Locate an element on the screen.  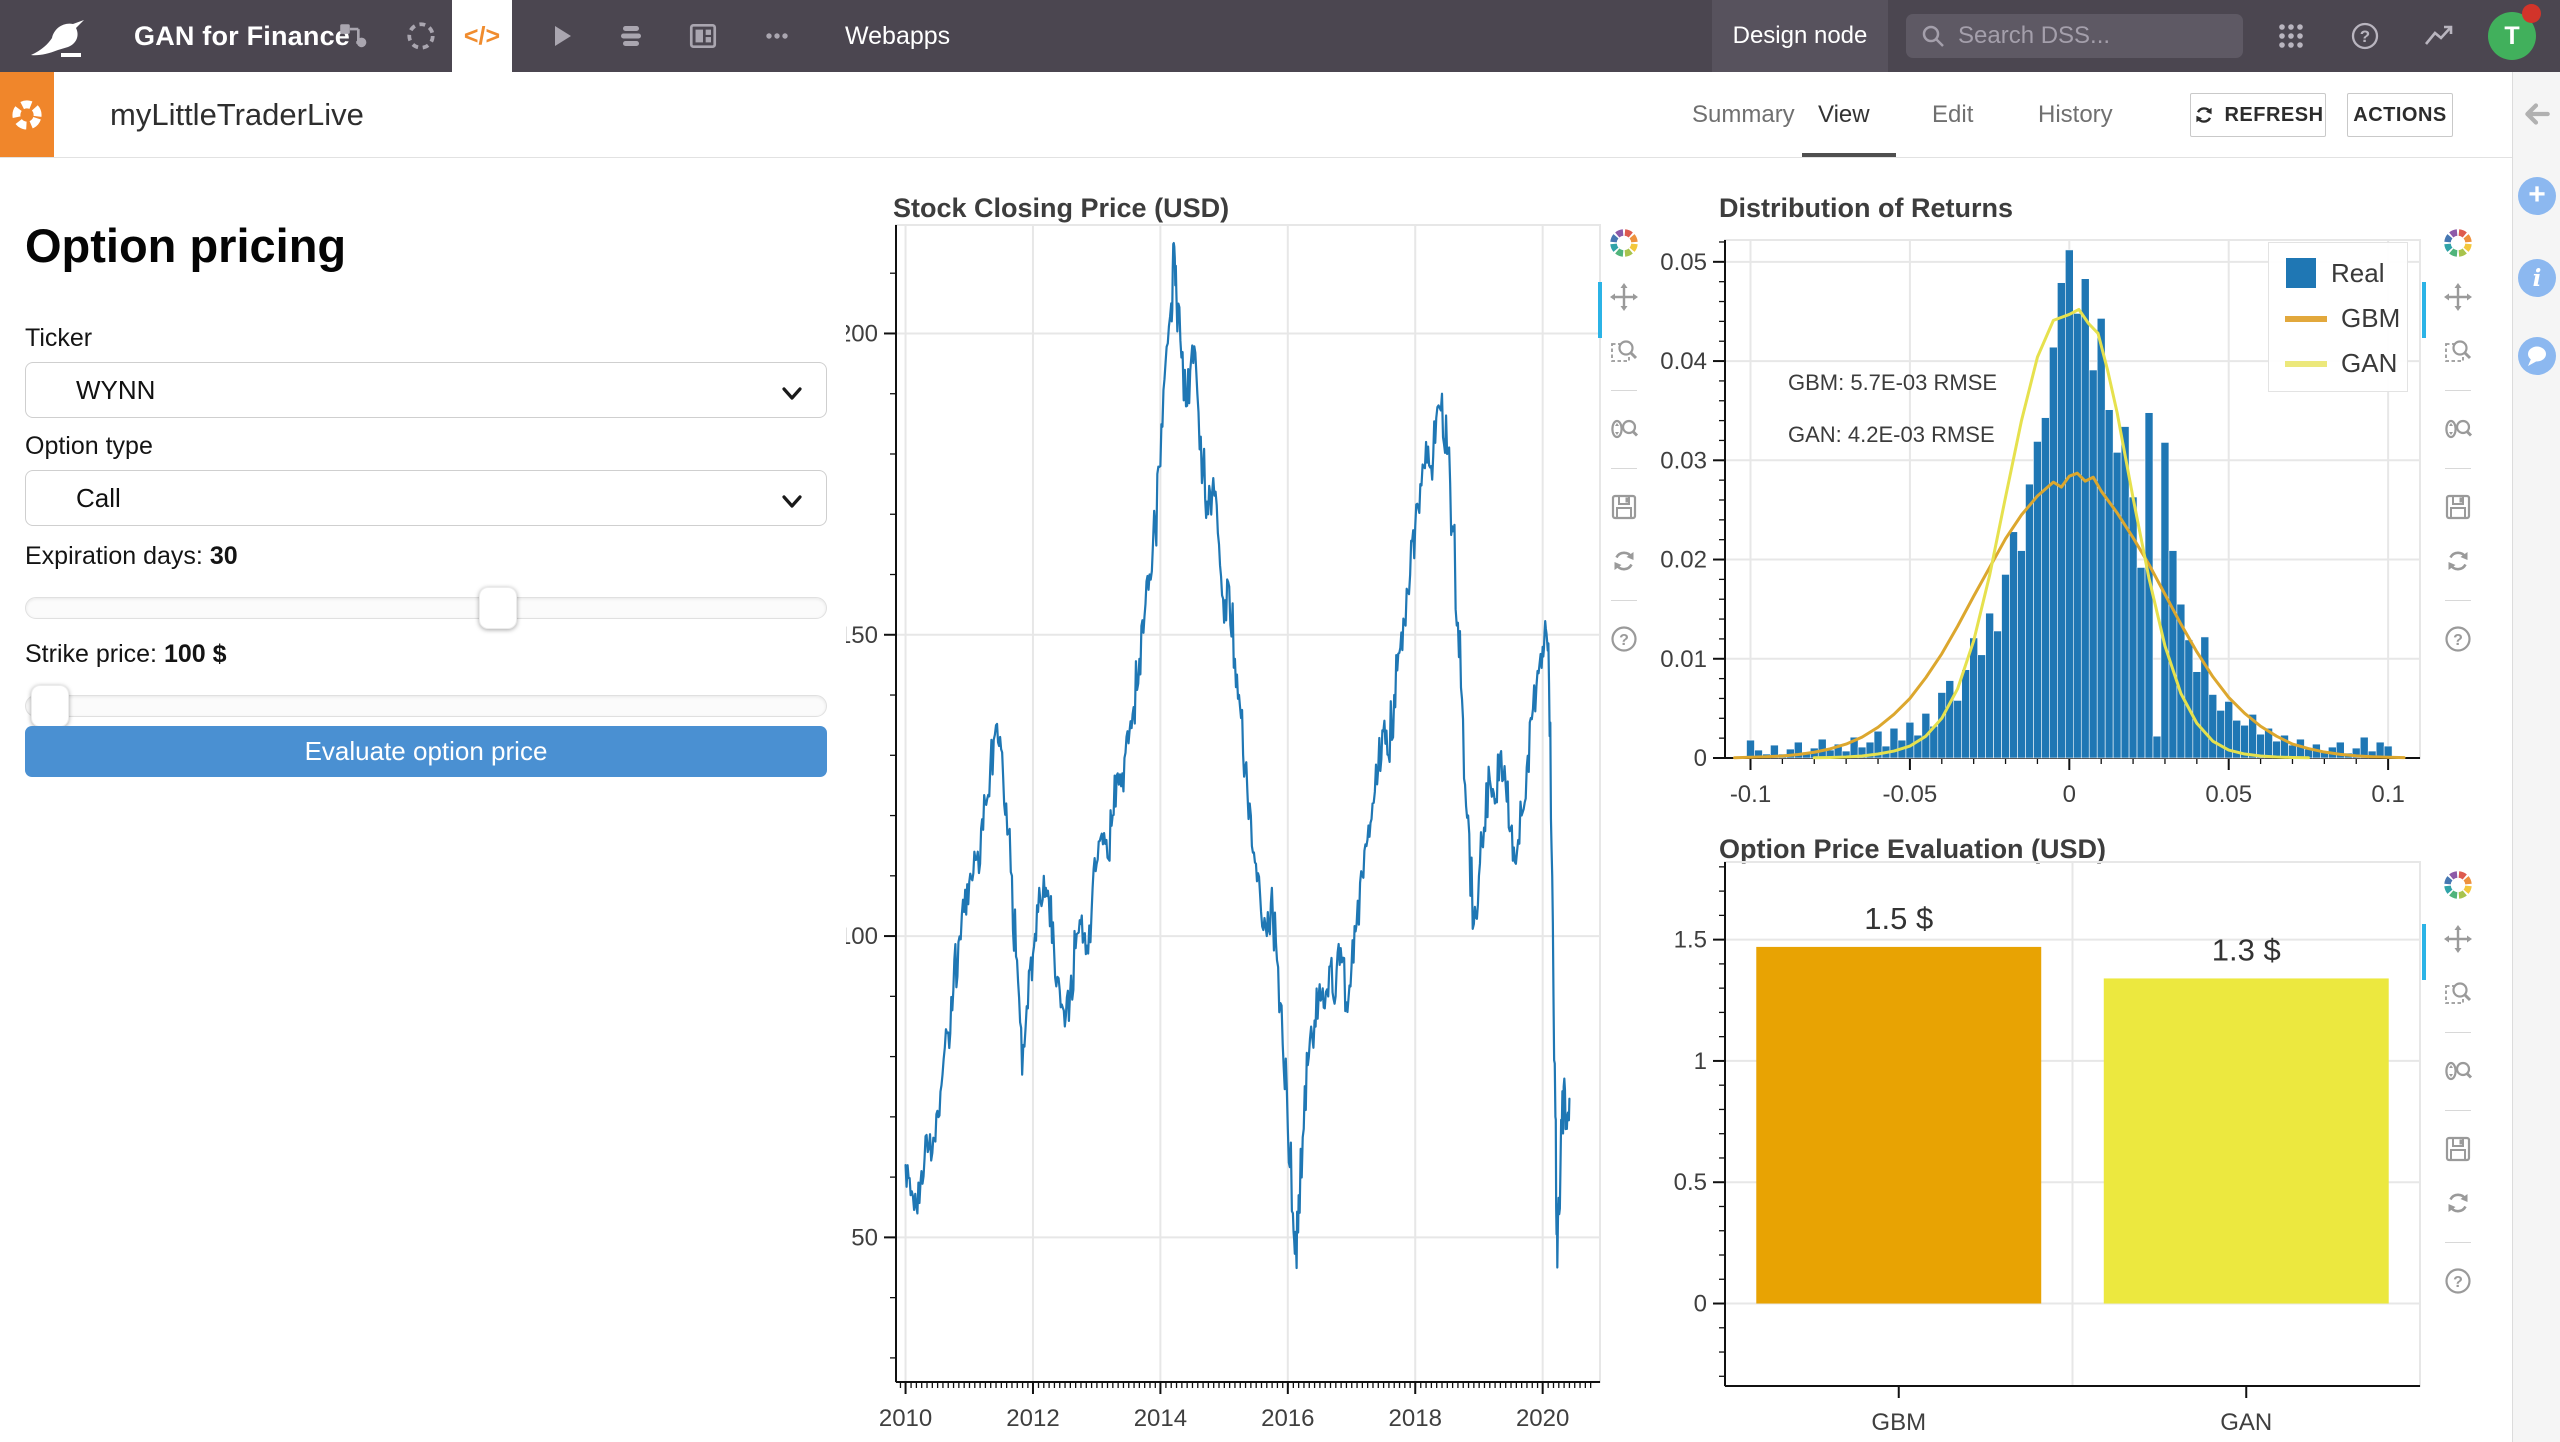
code-icon: </> is located at coordinates (482, 36).